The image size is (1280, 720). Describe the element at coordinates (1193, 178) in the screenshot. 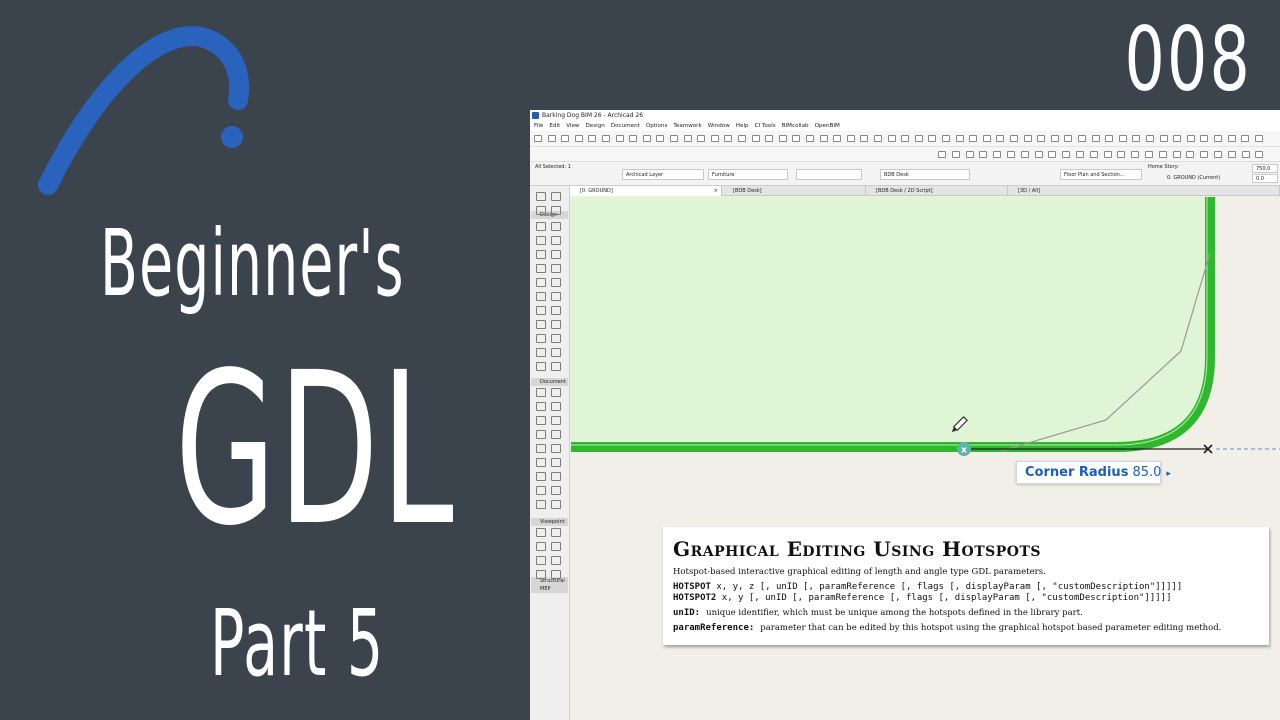

I see `home-story-value: 0. GROUND (Current)` at that location.